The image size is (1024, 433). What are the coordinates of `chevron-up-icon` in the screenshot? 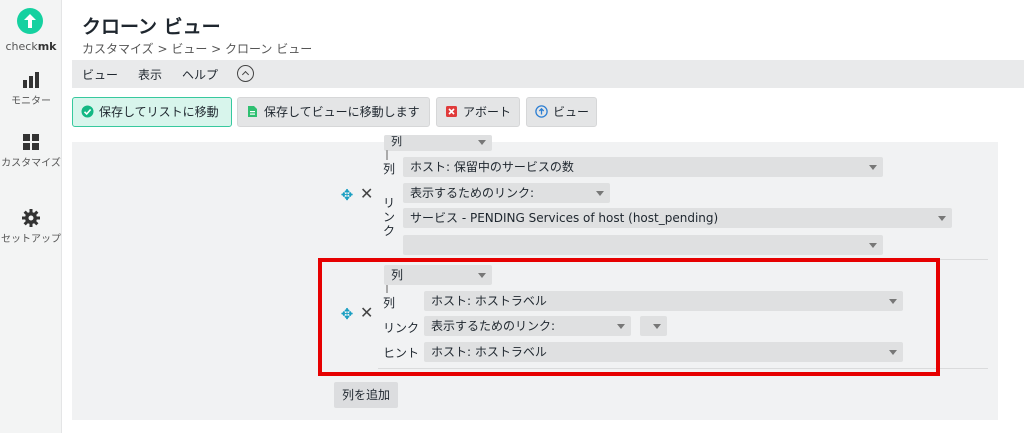 It's located at (245, 73).